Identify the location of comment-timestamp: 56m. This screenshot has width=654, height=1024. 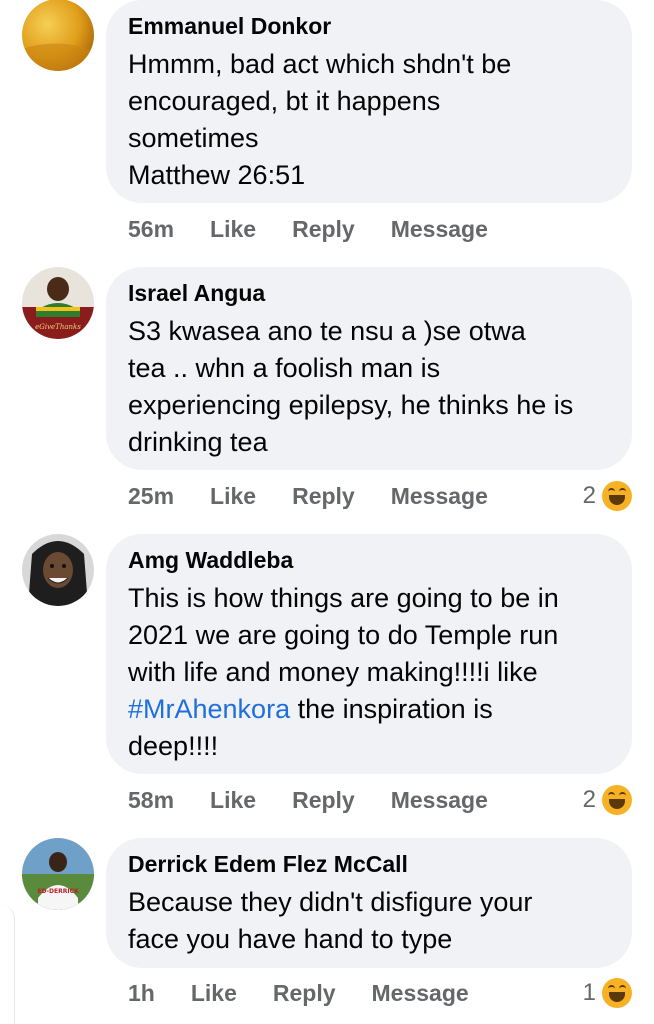
(151, 229).